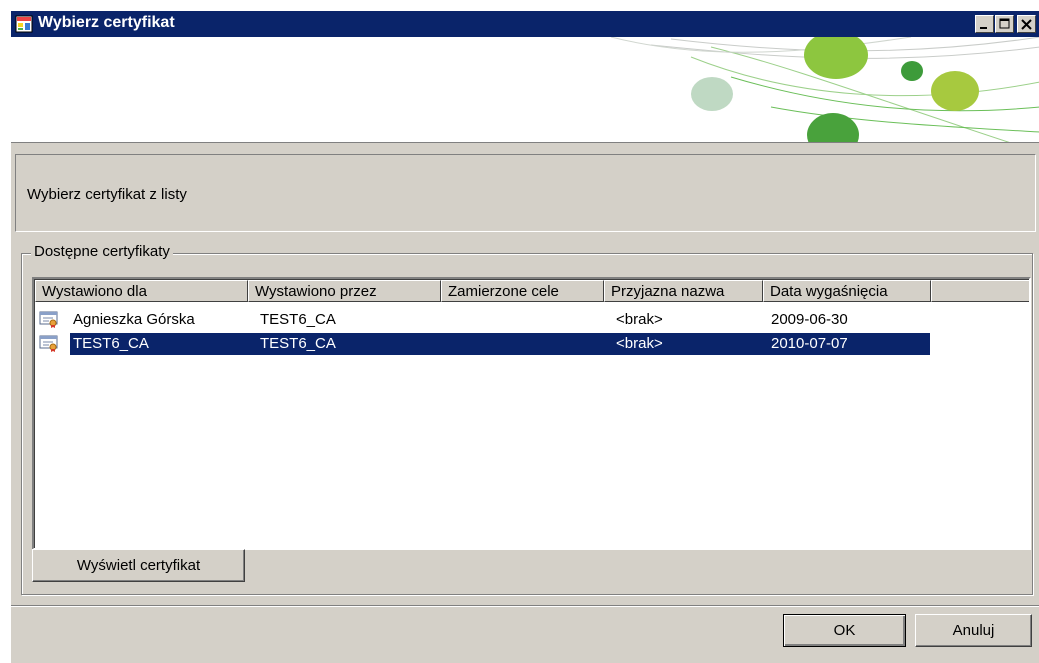 The height and width of the screenshot is (663, 1039). I want to click on column-header-issued-by: Wystawiono przez, so click(344, 291).